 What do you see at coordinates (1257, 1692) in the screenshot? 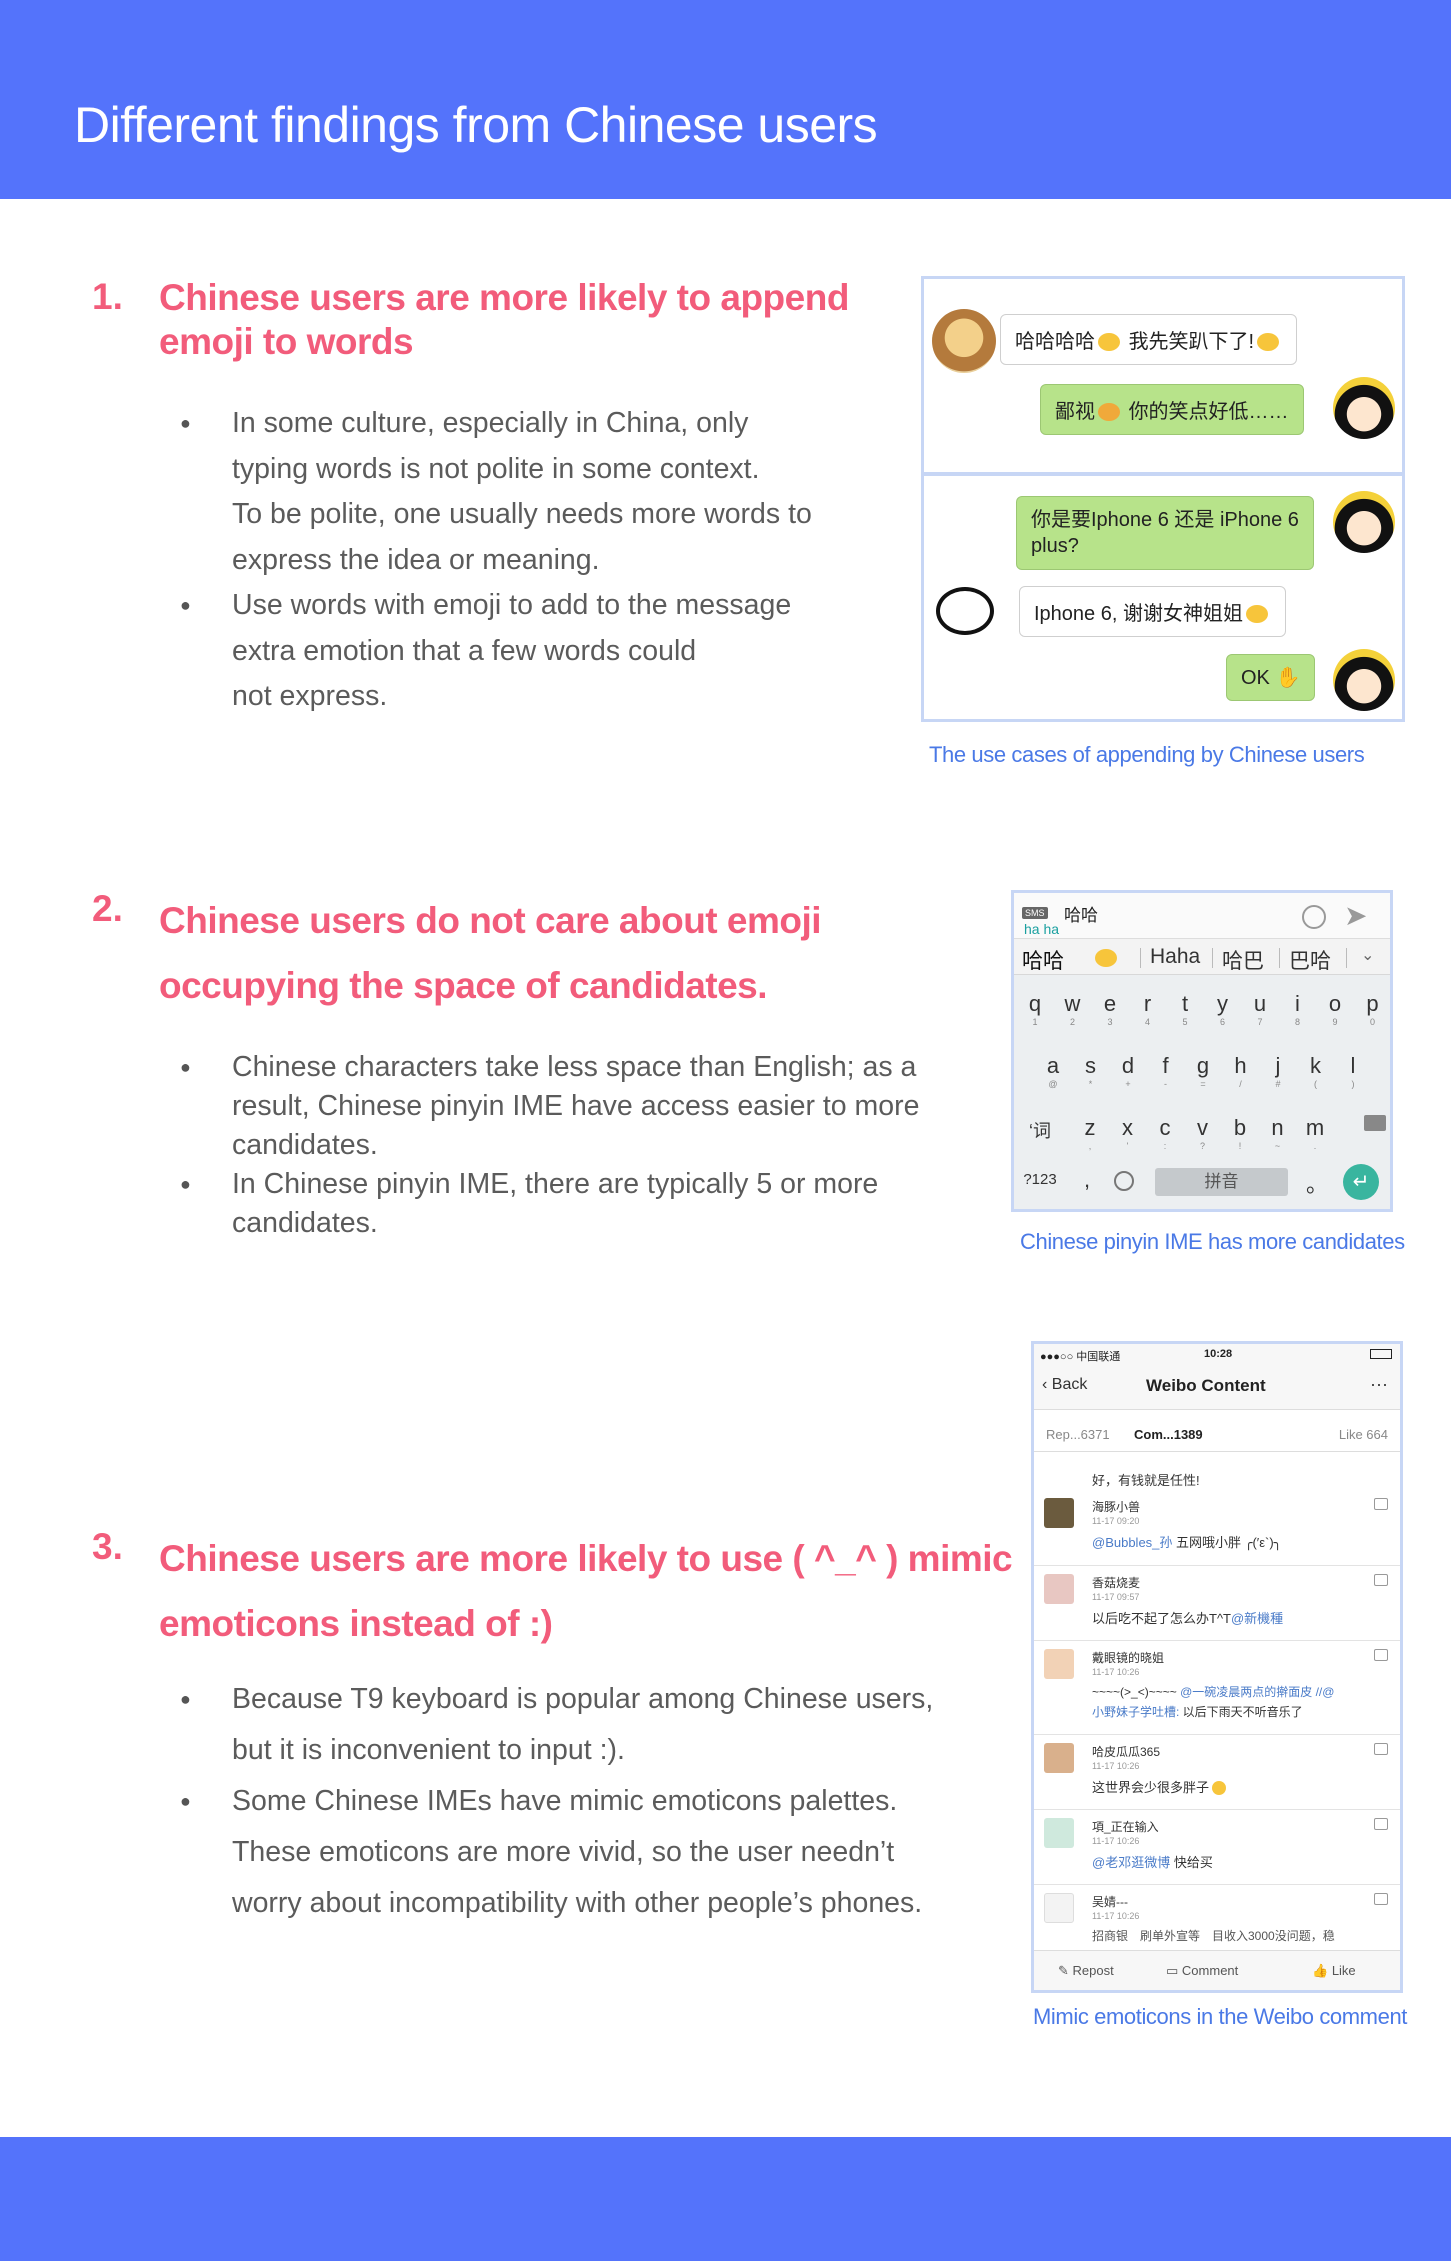
I see `mention-link: @一碗凌晨两点的擀面皮 //@` at bounding box center [1257, 1692].